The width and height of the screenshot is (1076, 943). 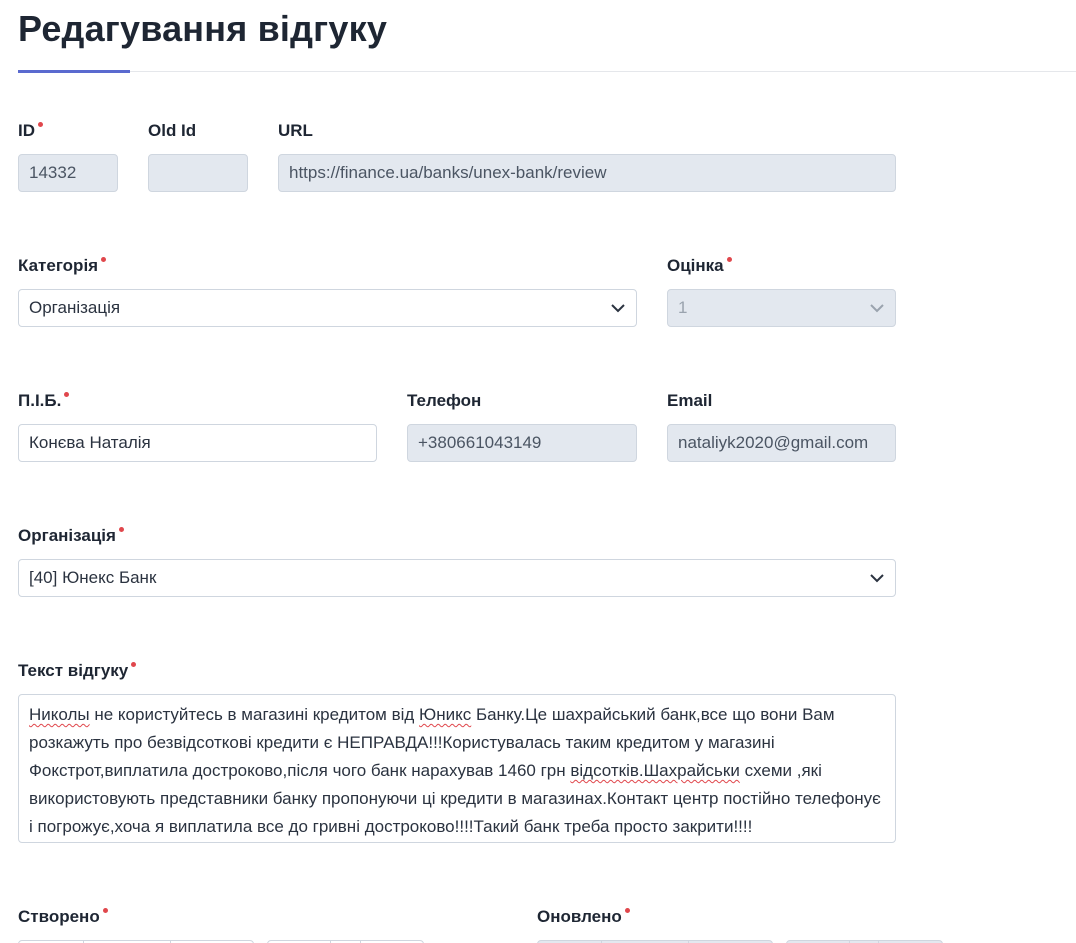 I want to click on review-text-label: Текст відгуку, so click(x=77, y=671).